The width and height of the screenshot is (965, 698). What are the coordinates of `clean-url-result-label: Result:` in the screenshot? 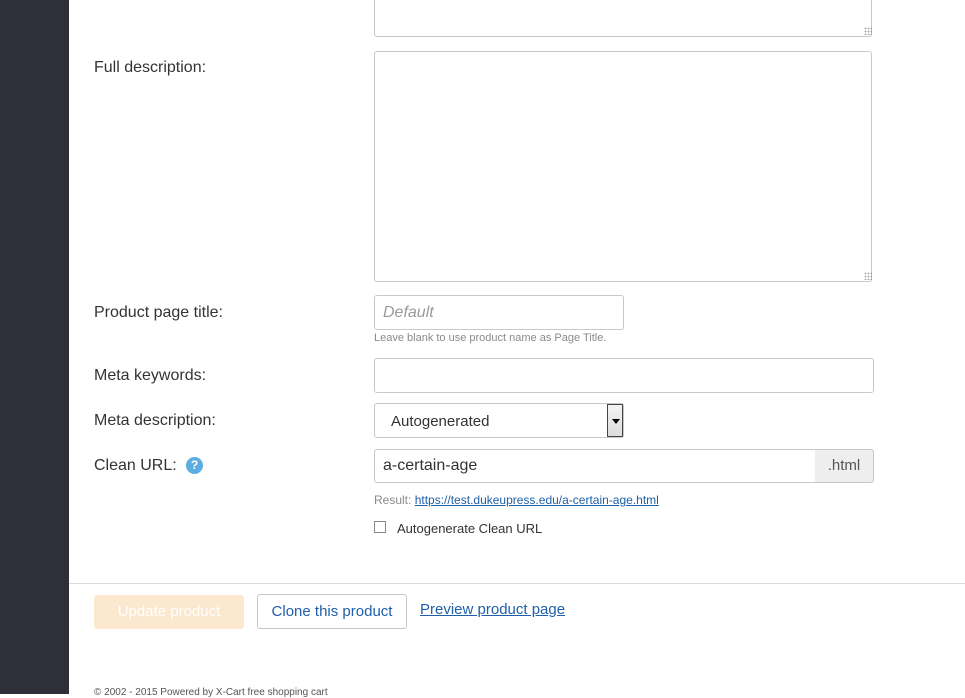 It's located at (393, 500).